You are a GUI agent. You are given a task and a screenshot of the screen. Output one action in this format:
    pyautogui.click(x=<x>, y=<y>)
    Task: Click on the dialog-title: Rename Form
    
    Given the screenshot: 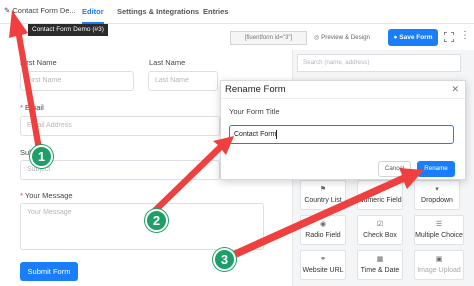 What is the action you would take?
    pyautogui.click(x=255, y=89)
    